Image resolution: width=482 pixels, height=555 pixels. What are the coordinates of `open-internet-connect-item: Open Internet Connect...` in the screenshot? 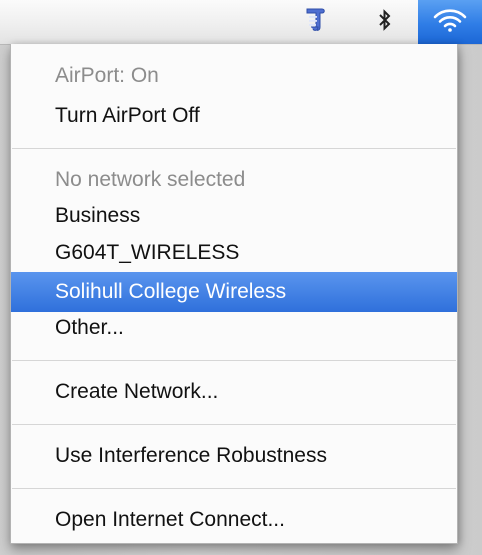 It's located at (234, 520).